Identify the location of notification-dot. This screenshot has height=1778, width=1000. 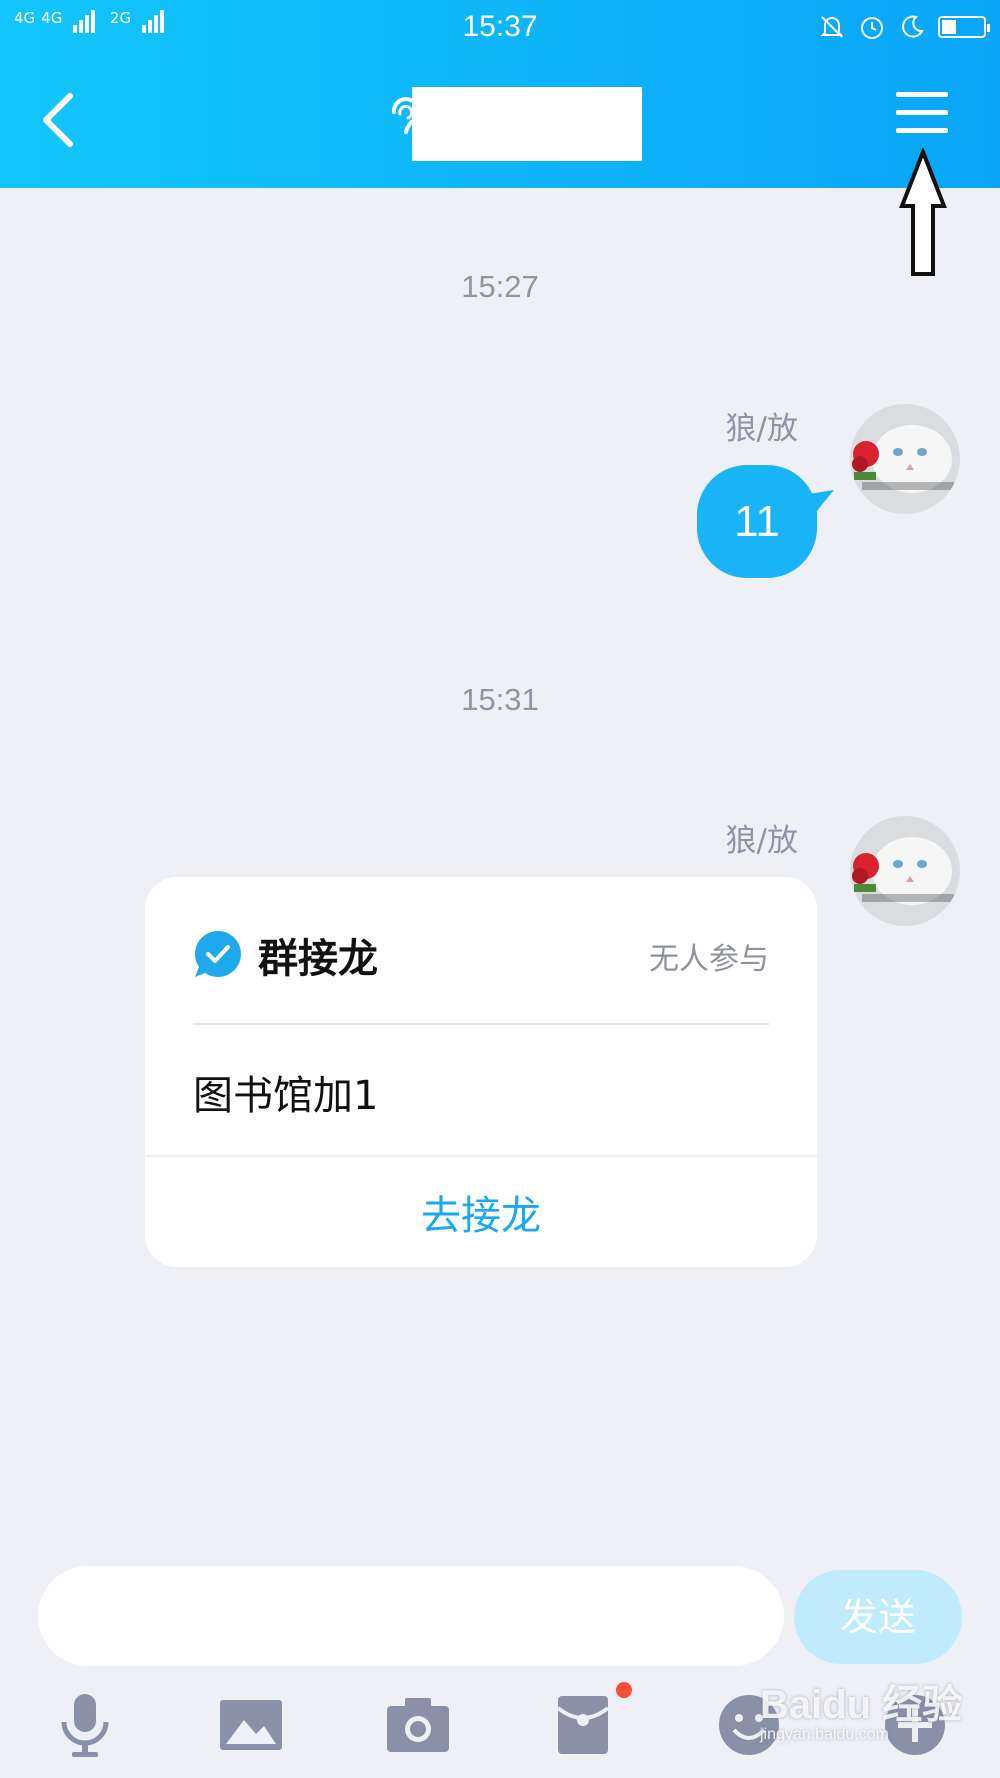
(624, 1690).